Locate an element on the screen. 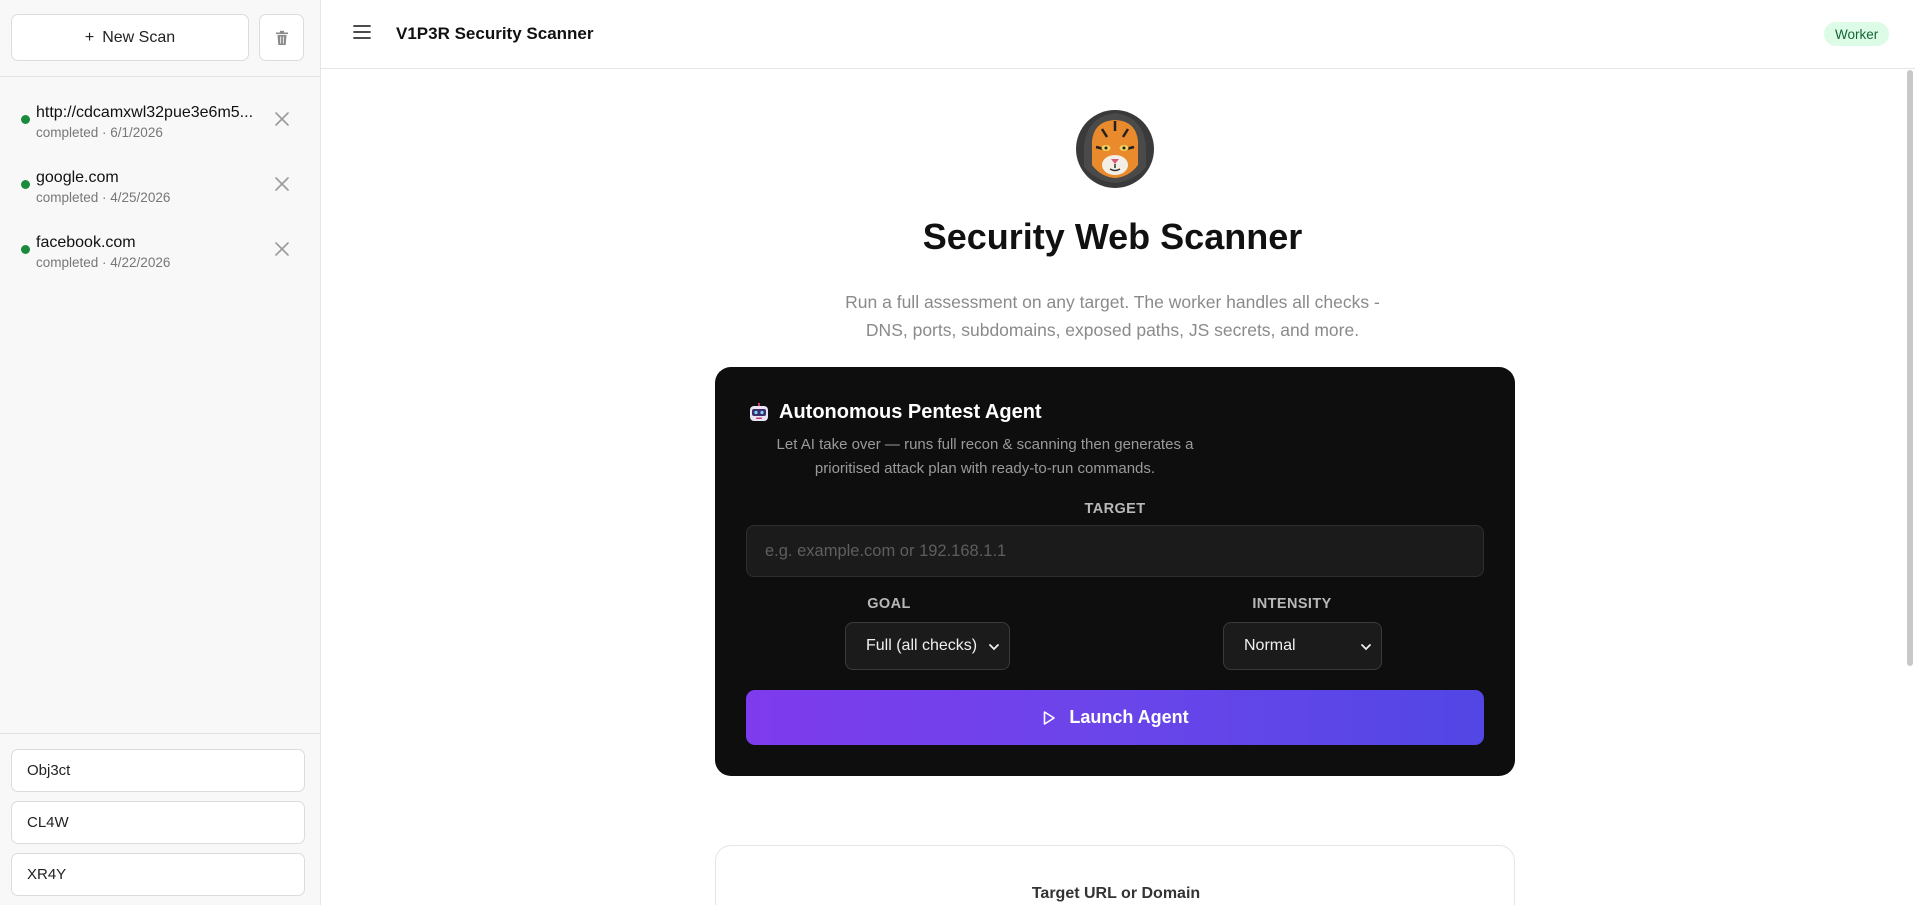 This screenshot has width=1915, height=905. page-title: Security Web Scanner is located at coordinates (1112, 236).